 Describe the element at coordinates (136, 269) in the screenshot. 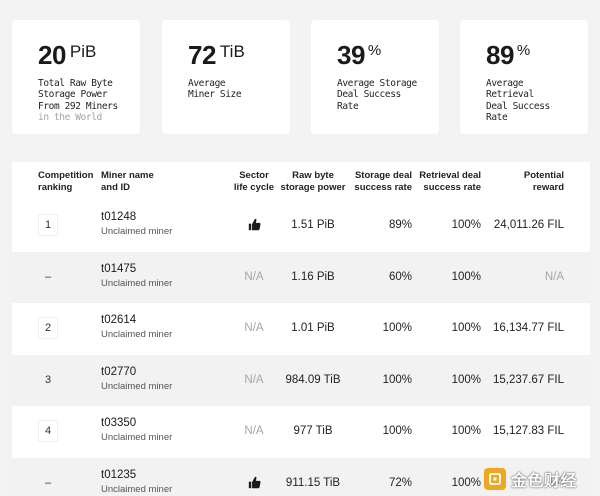

I see `miner-id: t01475` at that location.